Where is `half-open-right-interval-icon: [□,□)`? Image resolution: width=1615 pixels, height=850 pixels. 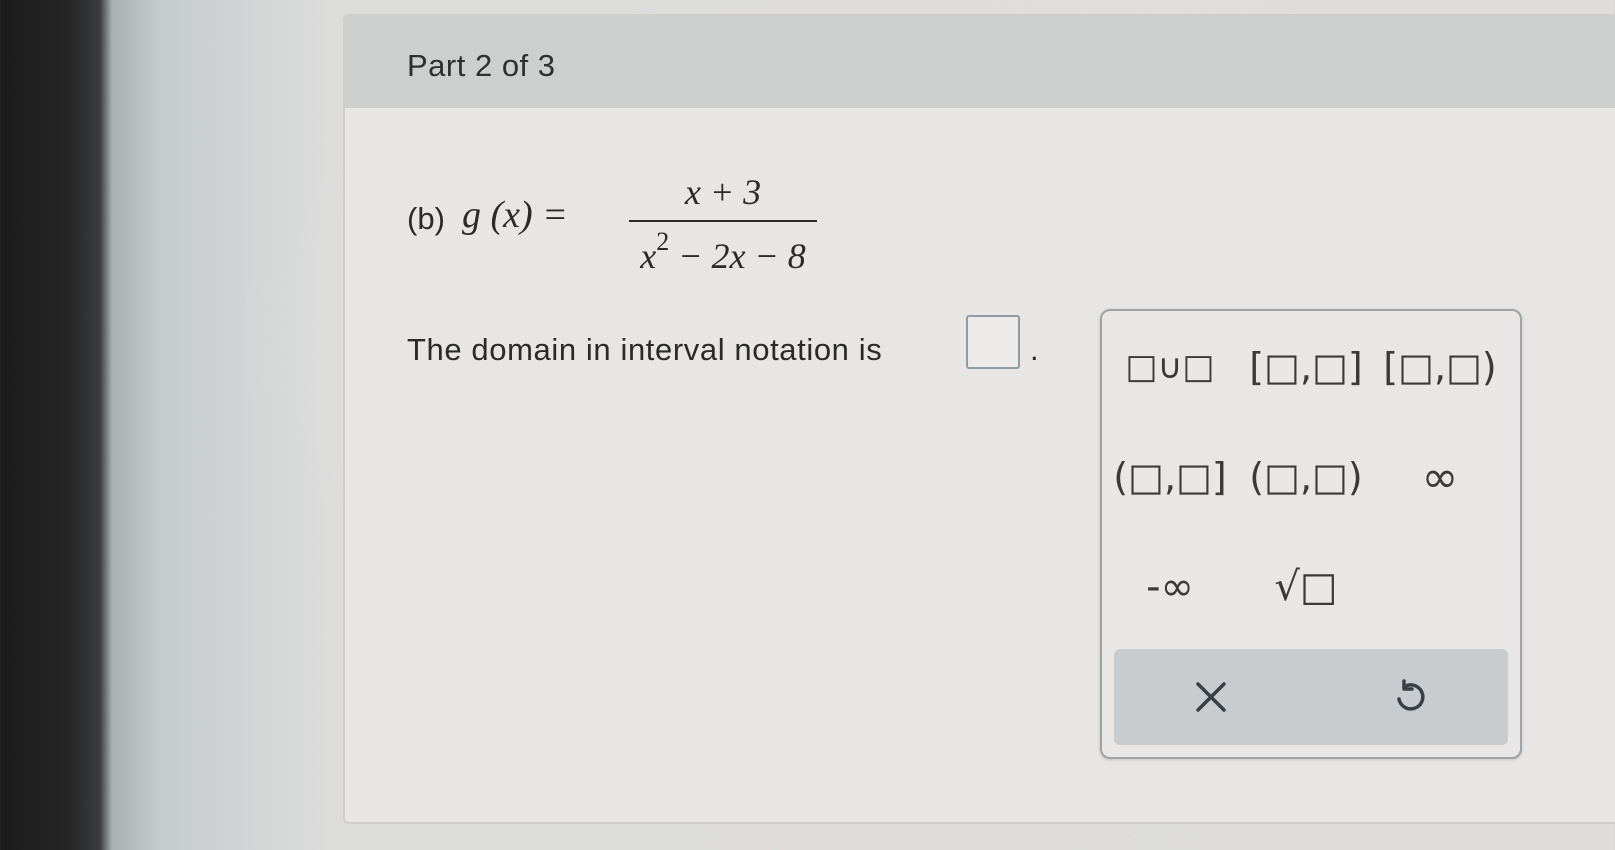 half-open-right-interval-icon: [□,□) is located at coordinates (1440, 367).